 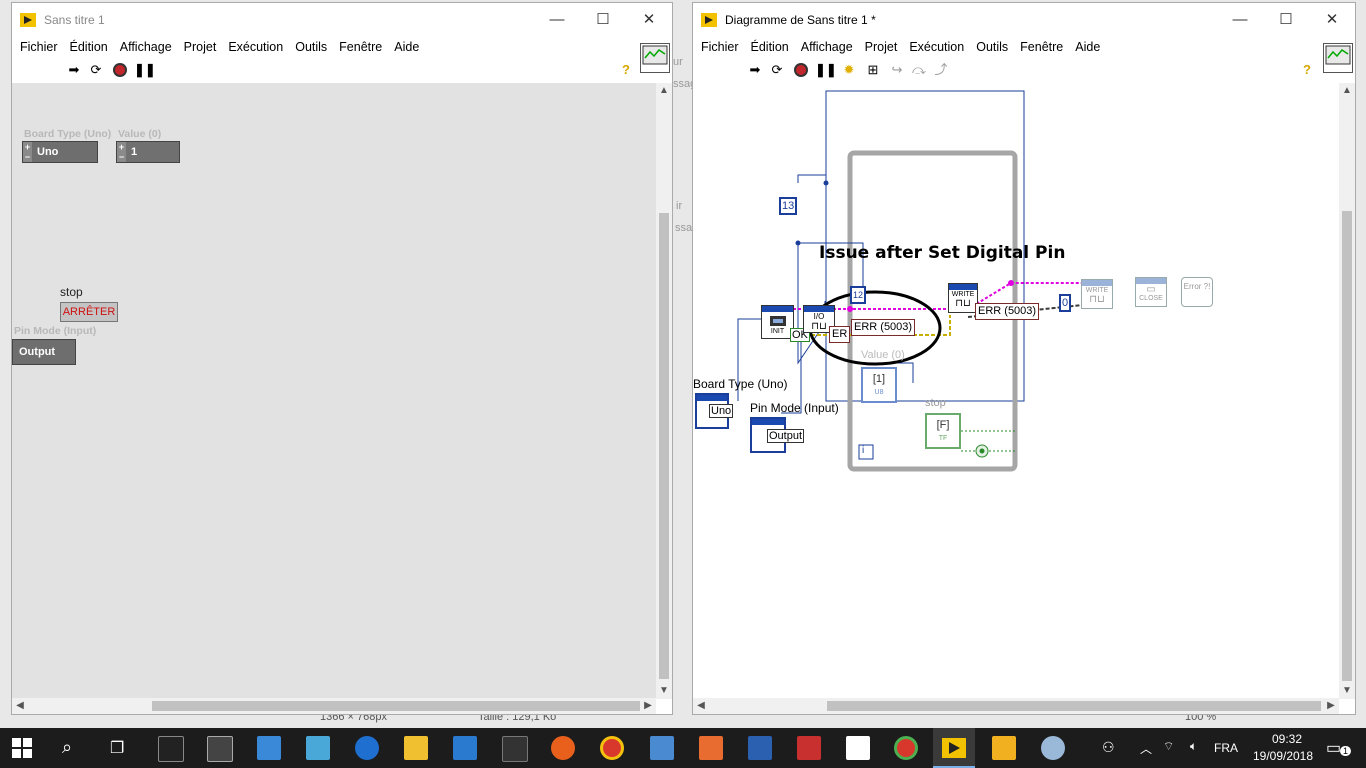 I want to click on chrome-2-icon, so click(x=906, y=748).